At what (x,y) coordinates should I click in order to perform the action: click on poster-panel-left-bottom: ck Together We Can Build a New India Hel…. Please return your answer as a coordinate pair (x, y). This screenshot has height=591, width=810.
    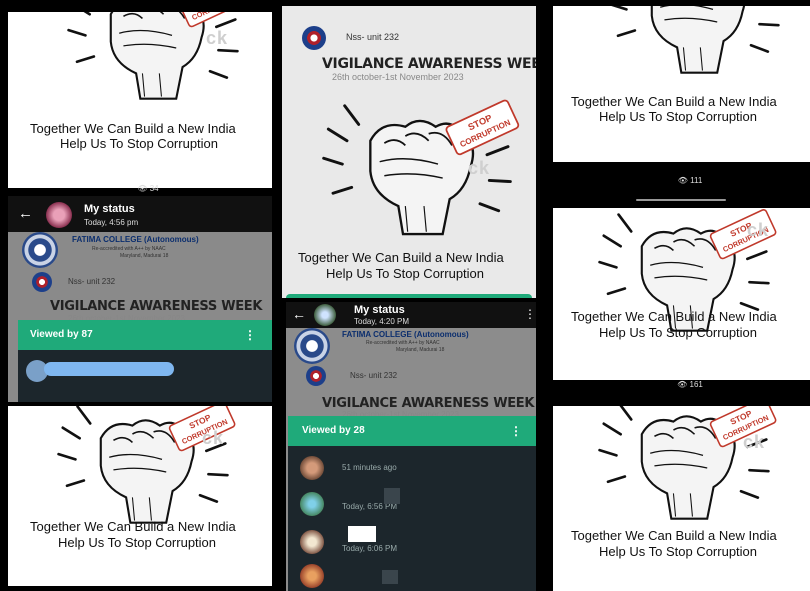
    Looking at the image, I should click on (140, 496).